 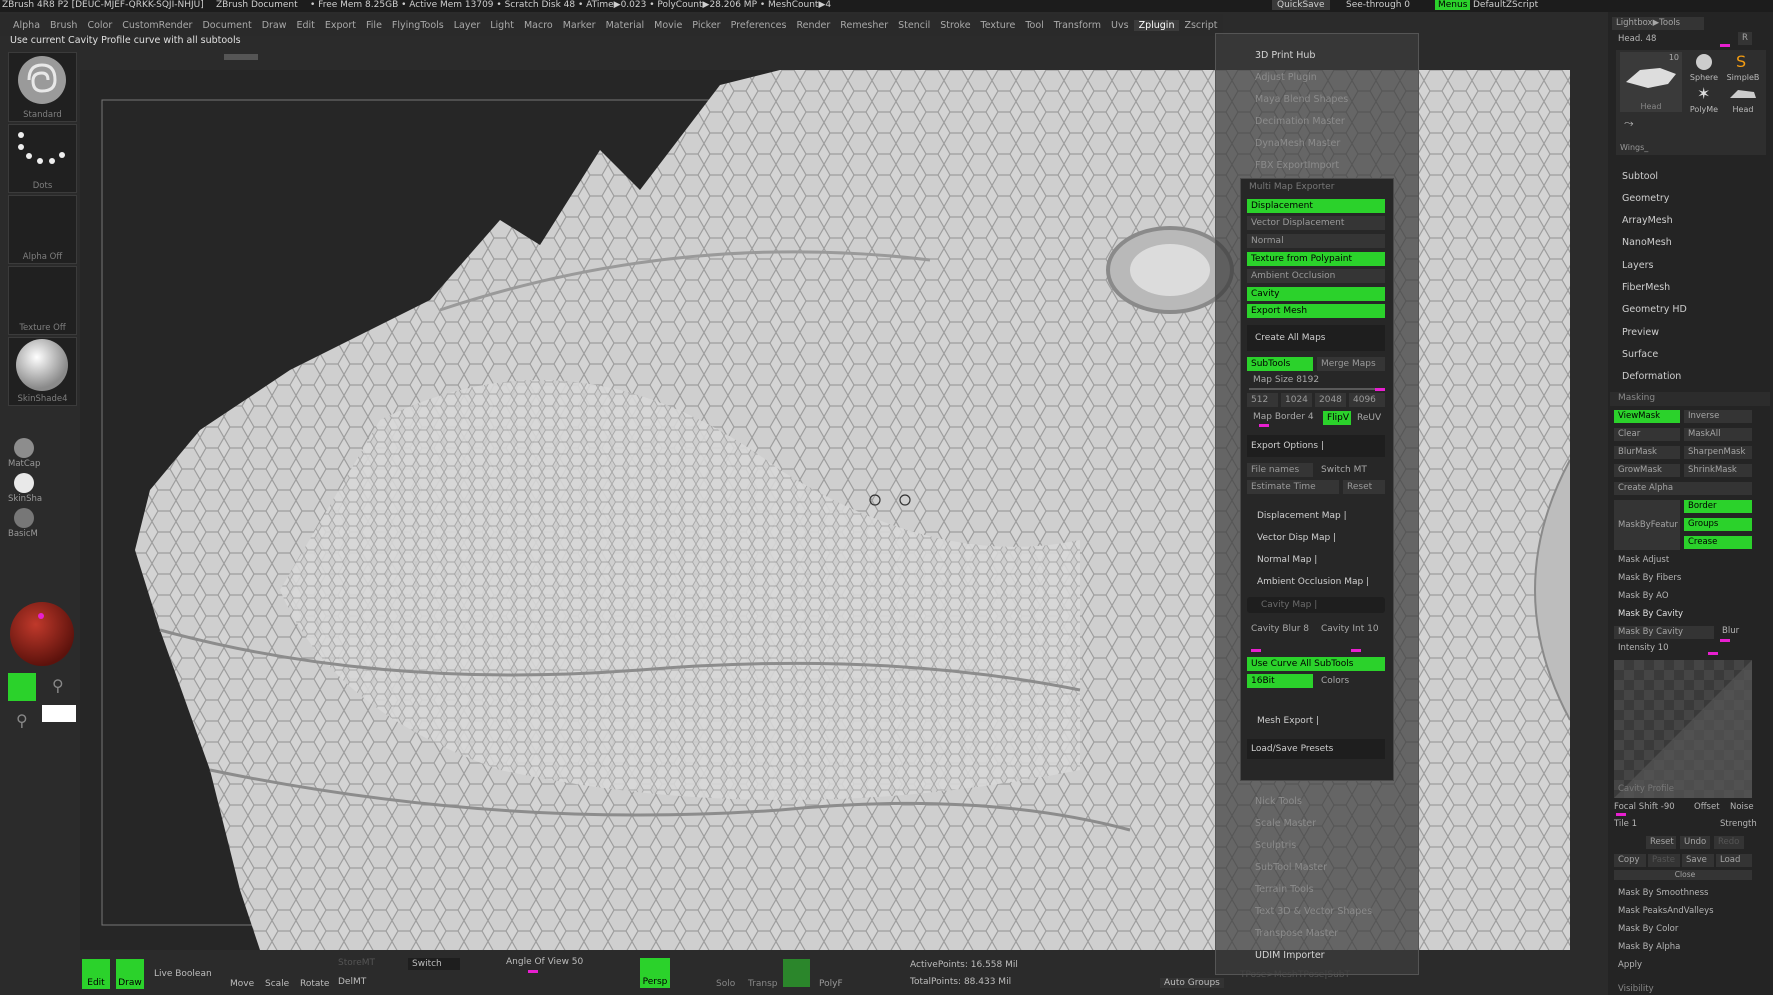 What do you see at coordinates (706, 25) in the screenshot?
I see `menu-picker: Picker` at bounding box center [706, 25].